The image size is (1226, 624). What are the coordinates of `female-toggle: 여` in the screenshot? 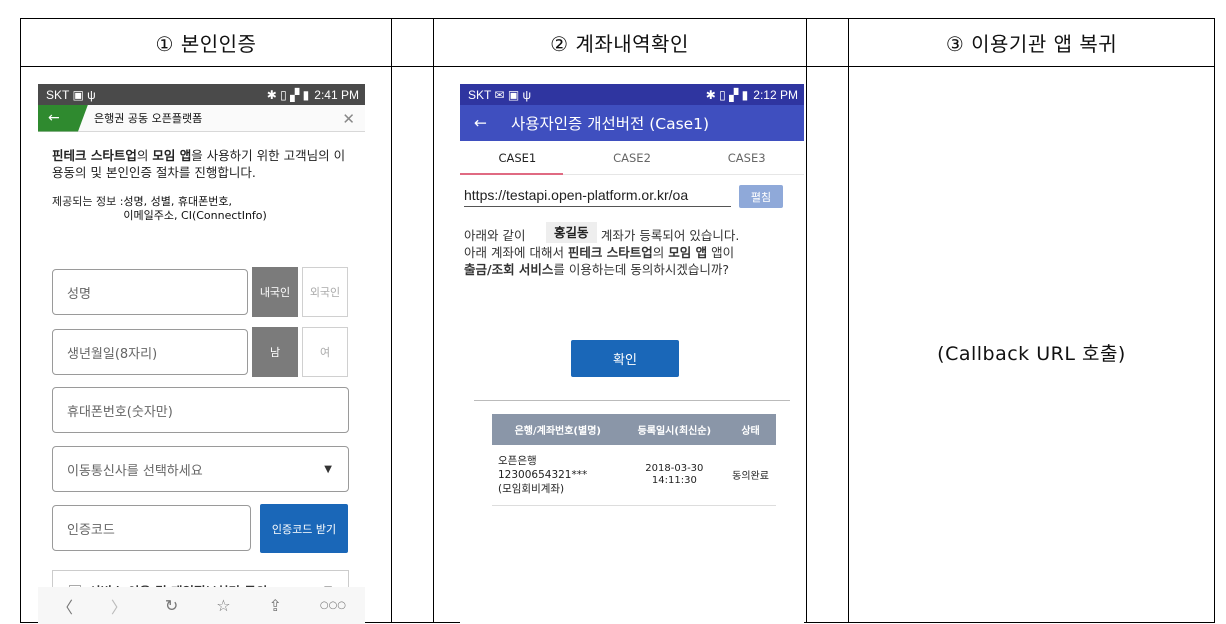 It's located at (325, 352).